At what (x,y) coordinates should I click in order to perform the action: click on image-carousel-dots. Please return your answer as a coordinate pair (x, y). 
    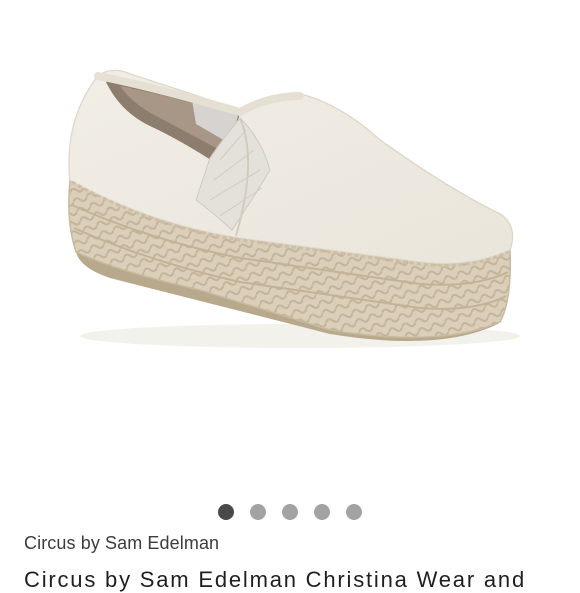
    Looking at the image, I should click on (290, 512).